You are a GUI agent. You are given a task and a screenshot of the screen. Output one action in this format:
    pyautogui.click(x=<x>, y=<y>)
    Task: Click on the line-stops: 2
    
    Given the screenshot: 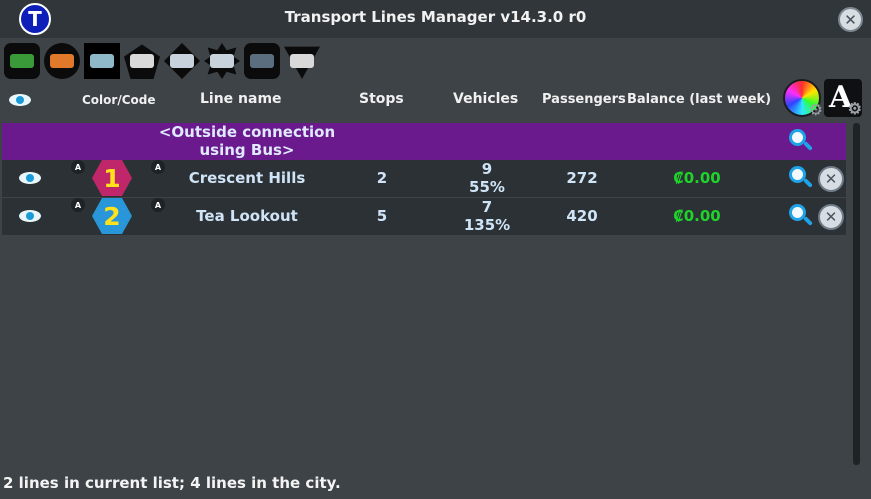 What is the action you would take?
    pyautogui.click(x=382, y=178)
    